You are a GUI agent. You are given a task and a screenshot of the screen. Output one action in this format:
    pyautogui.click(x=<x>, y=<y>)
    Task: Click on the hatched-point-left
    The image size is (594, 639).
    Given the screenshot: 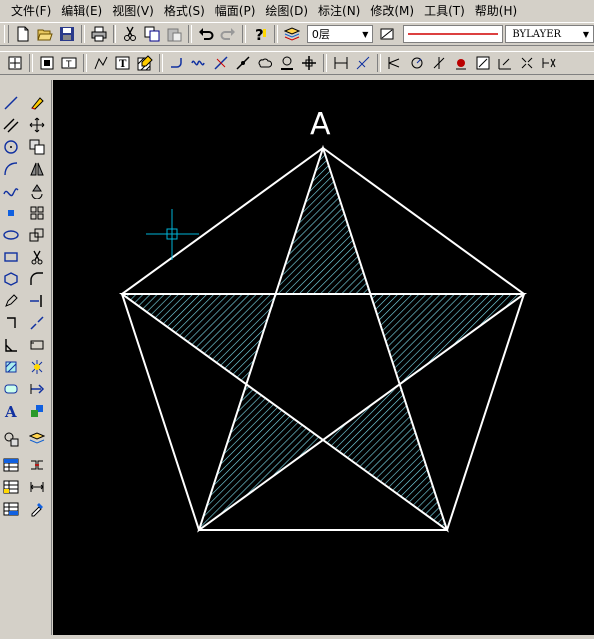 What is the action you would take?
    pyautogui.click(x=199, y=339)
    